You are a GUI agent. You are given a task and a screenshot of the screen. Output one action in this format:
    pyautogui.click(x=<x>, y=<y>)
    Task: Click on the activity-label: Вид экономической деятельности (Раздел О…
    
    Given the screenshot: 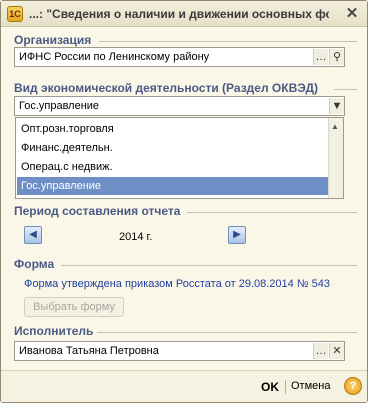 What is the action you would take?
    pyautogui.click(x=166, y=88)
    